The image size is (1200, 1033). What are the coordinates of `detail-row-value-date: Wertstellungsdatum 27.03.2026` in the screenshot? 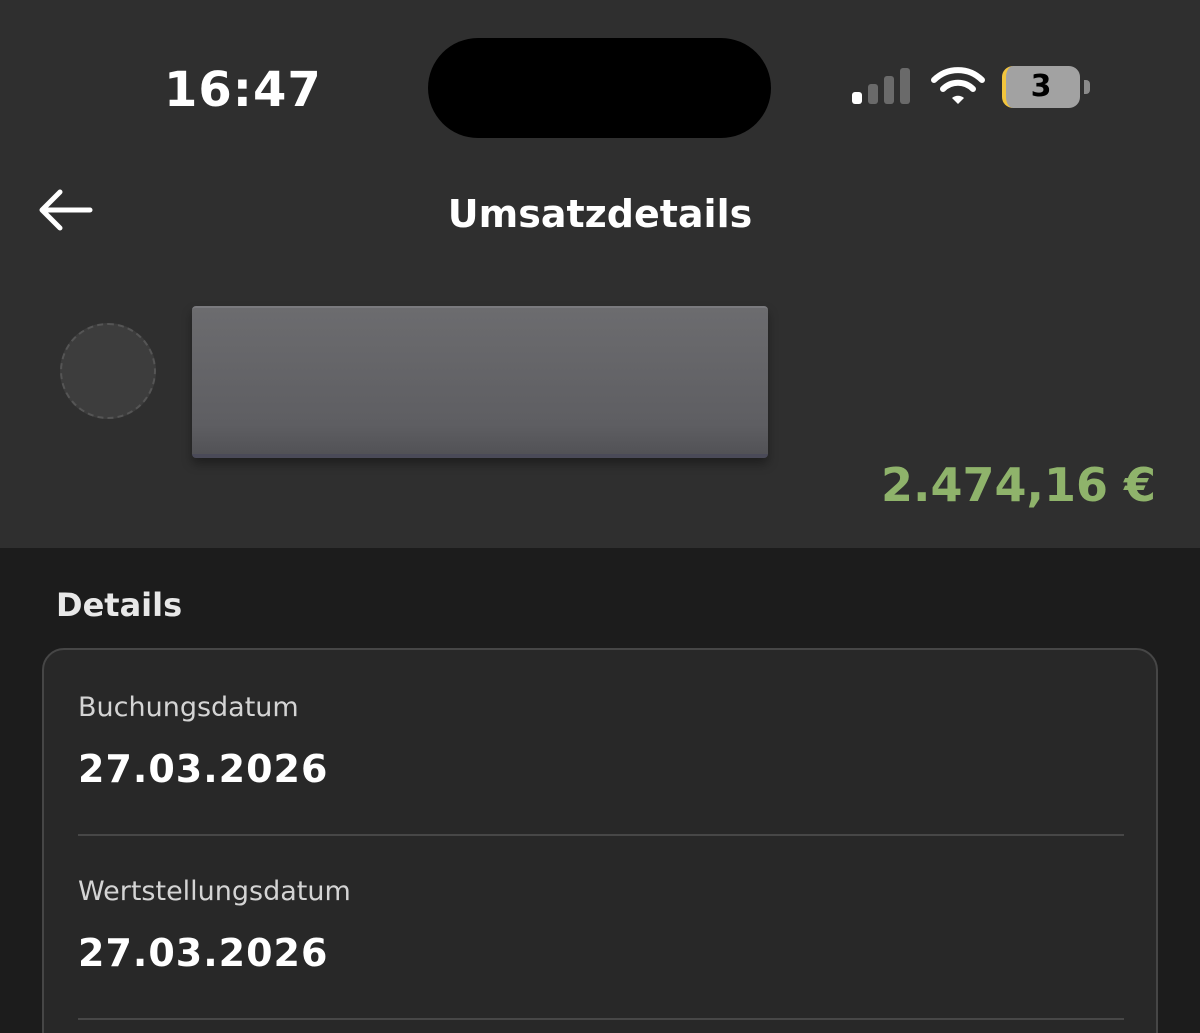 It's located at (601, 925).